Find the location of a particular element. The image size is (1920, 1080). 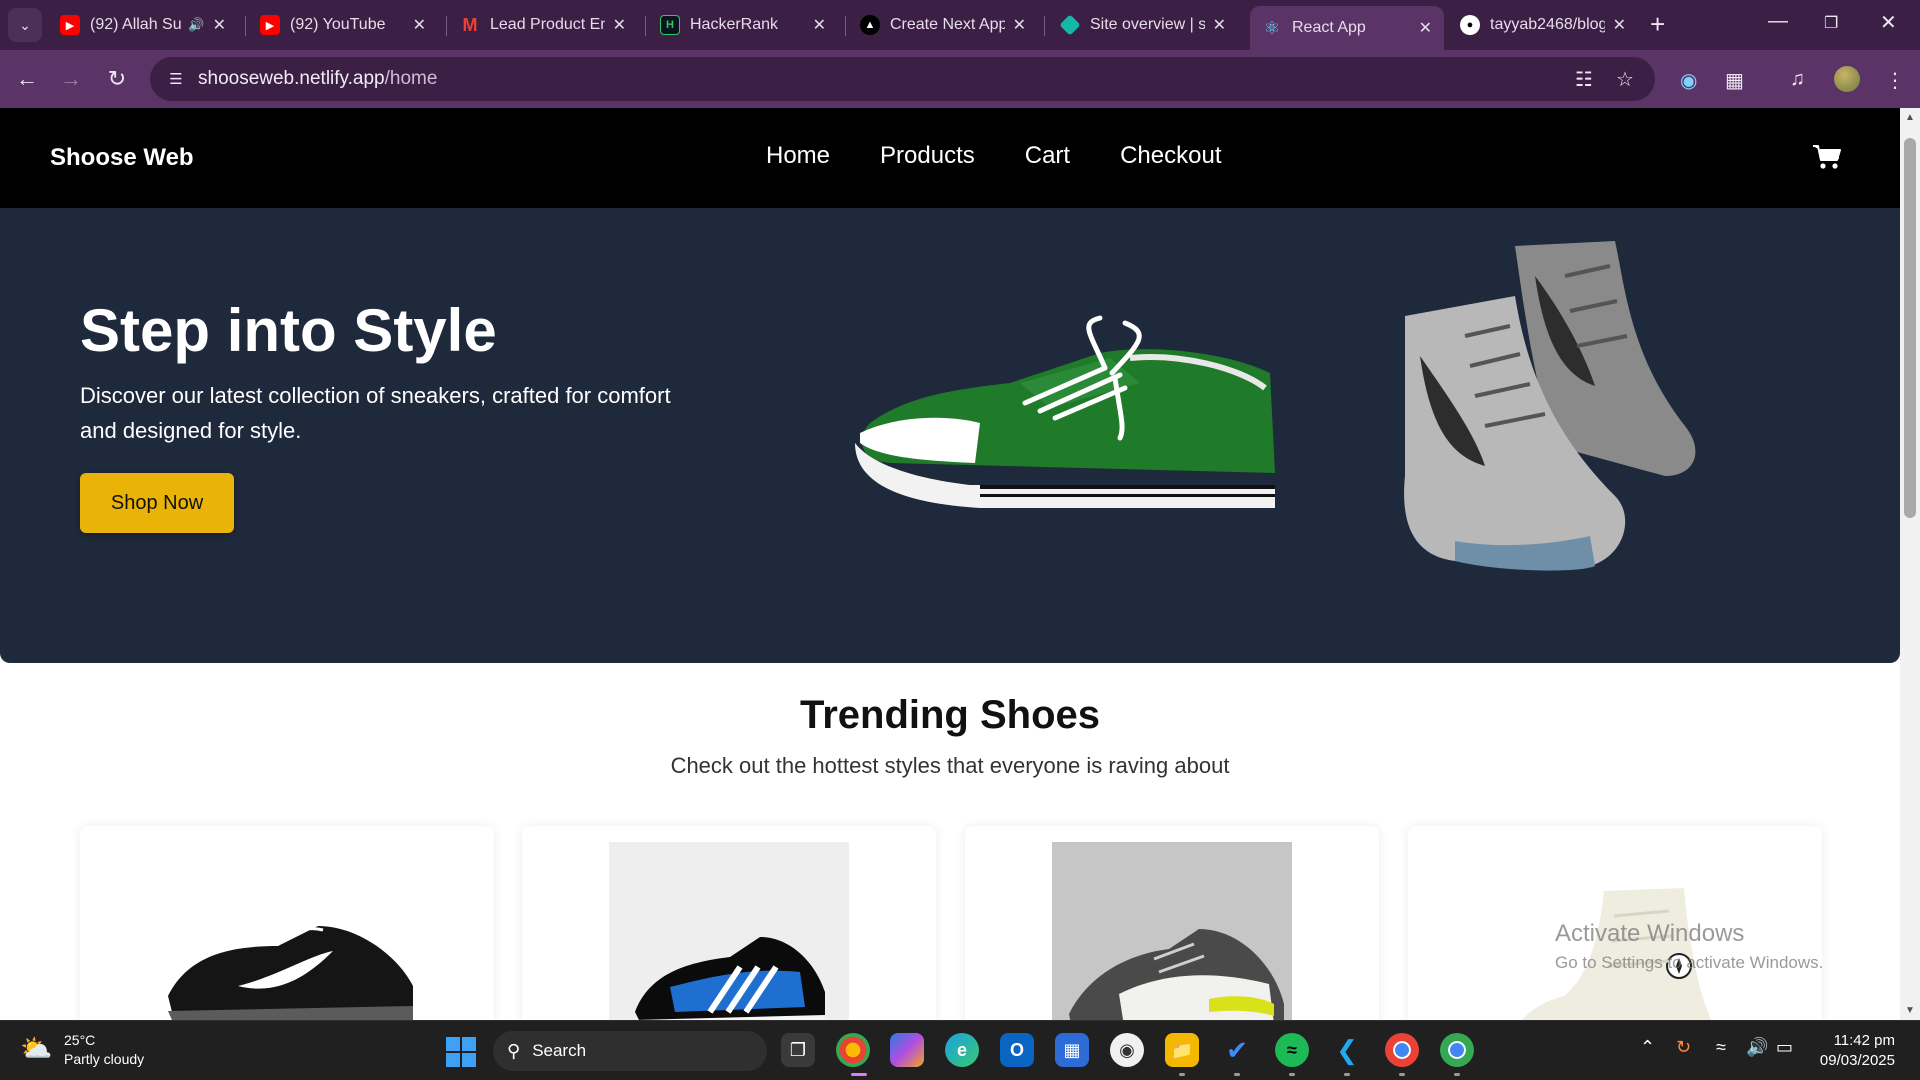

system-clock: 11:42 pm 09/03/2025 is located at coordinates (1850, 1051).